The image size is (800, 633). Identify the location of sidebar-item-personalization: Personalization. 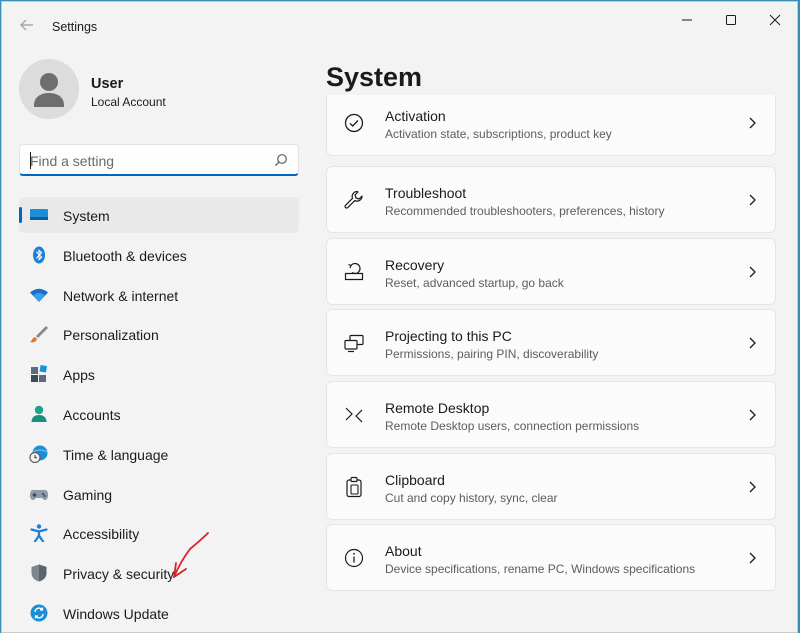
(159, 334).